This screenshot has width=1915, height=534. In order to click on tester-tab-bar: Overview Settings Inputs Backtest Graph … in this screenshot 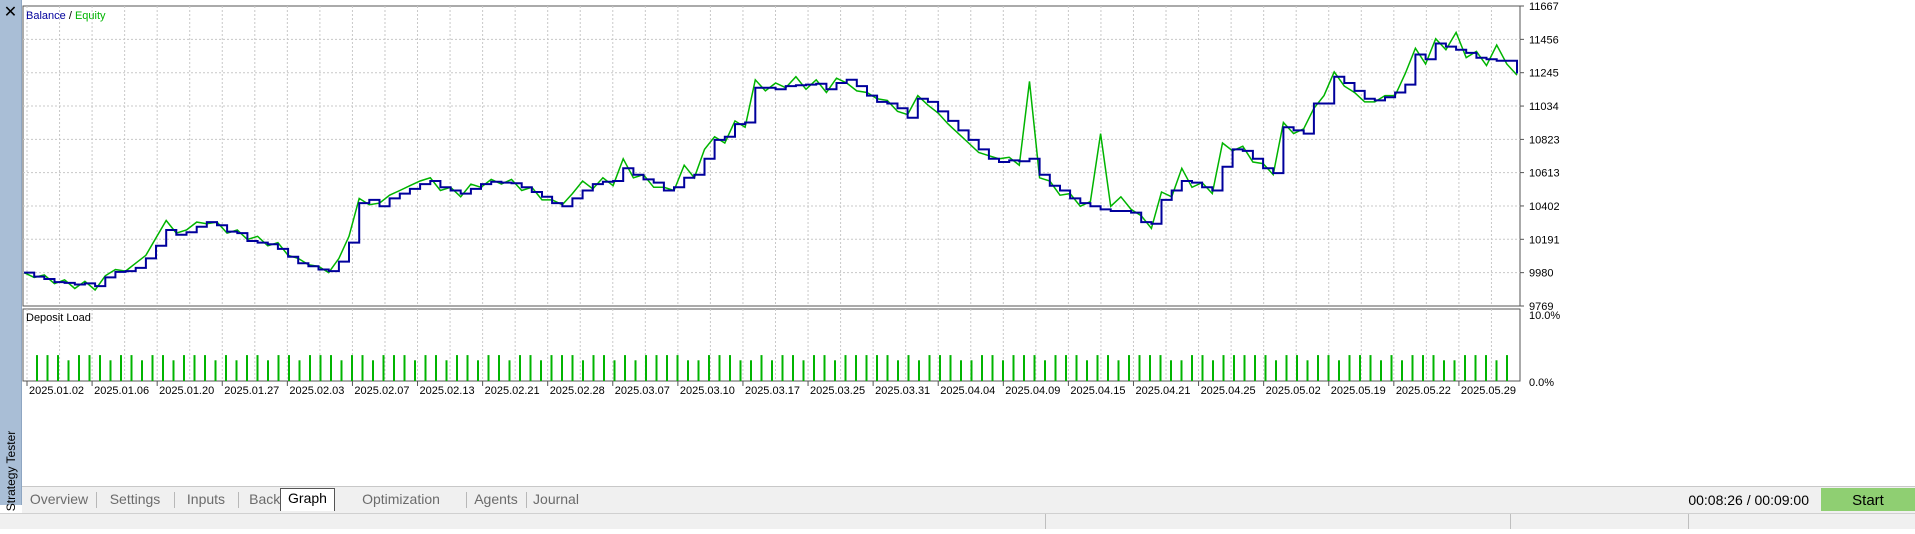, I will do `click(968, 506)`.